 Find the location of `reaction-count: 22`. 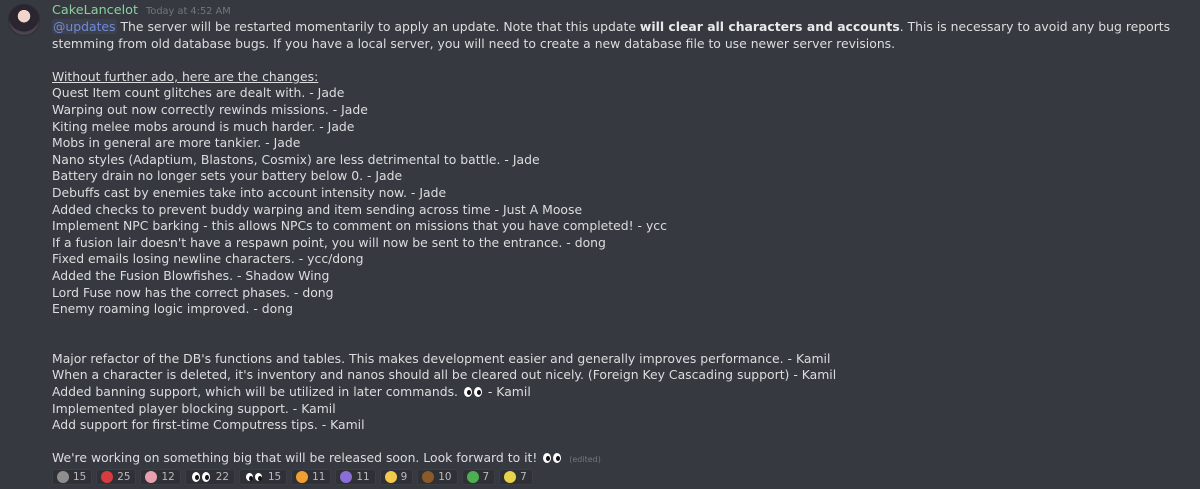

reaction-count: 22 is located at coordinates (222, 477).